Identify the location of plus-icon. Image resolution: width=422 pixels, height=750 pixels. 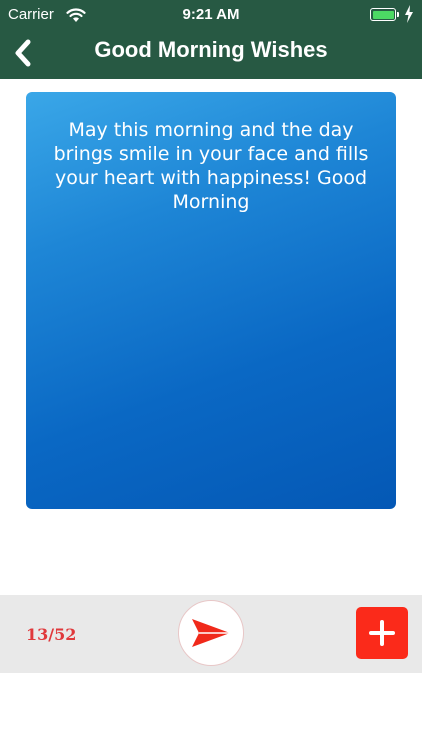
(382, 633).